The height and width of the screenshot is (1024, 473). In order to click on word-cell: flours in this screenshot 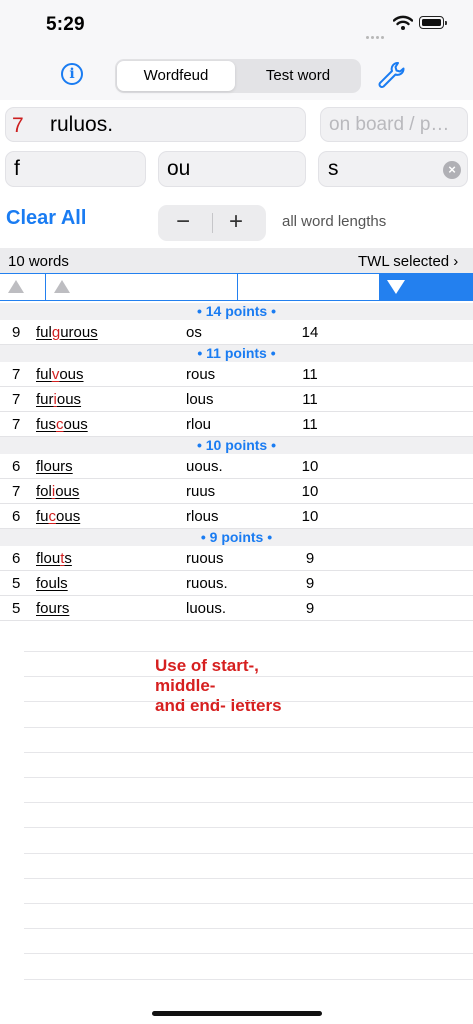, I will do `click(54, 466)`.